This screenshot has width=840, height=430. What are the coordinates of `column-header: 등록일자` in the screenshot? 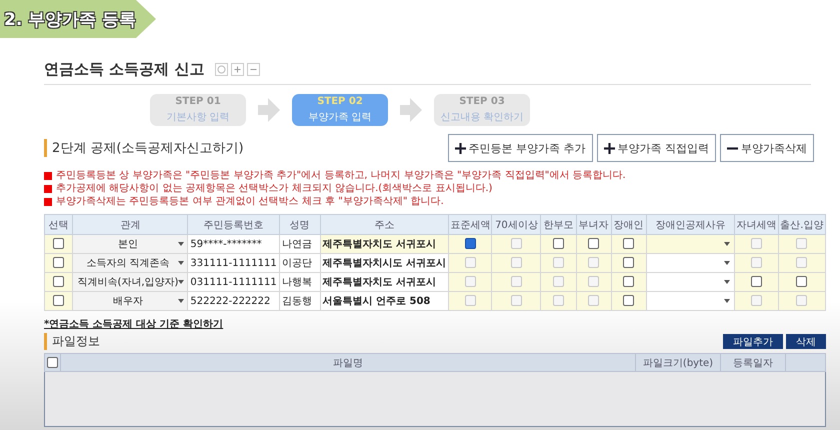 It's located at (753, 363).